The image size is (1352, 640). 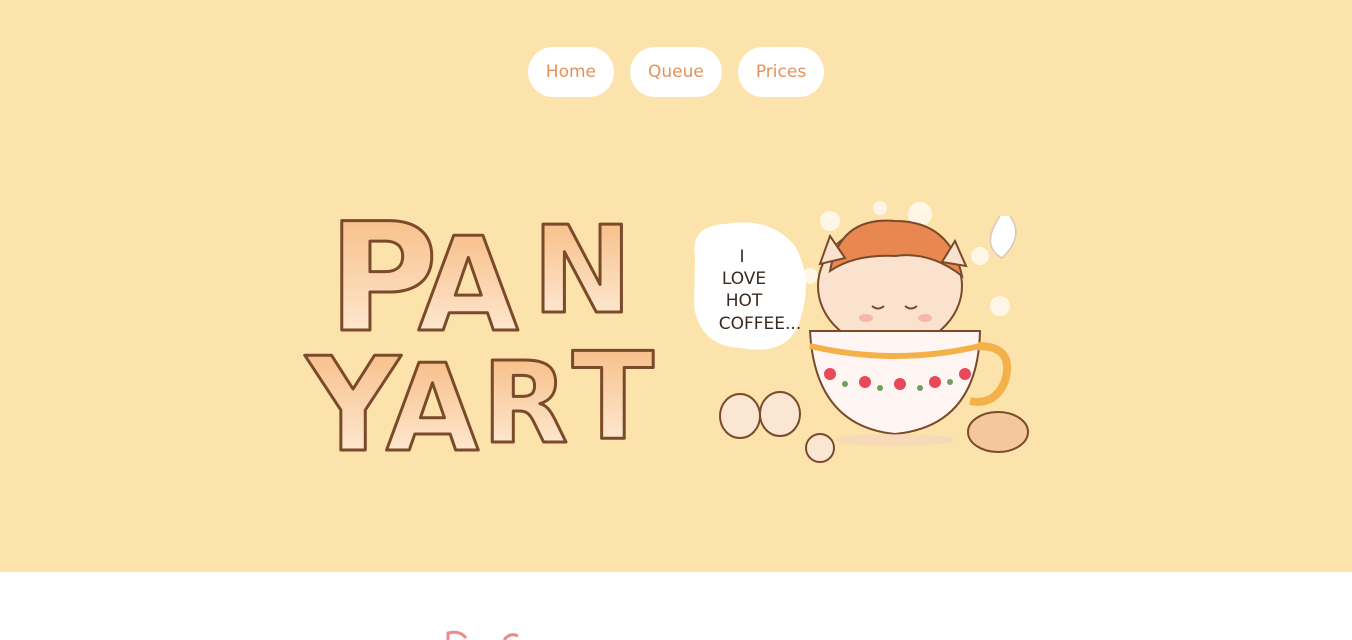 I want to click on panyart-logo: P A N Y A R T, so click(x=479, y=326).